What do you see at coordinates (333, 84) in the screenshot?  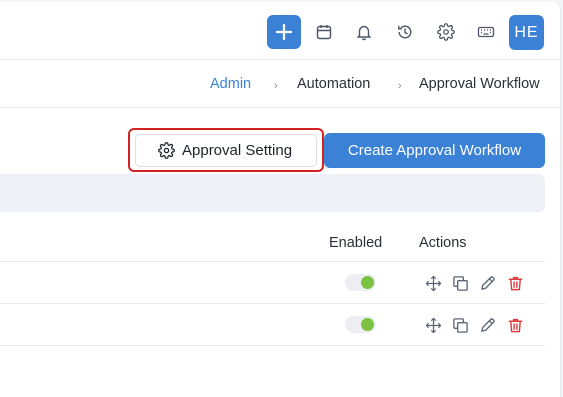 I see `breadcrumb-automation: Automation` at bounding box center [333, 84].